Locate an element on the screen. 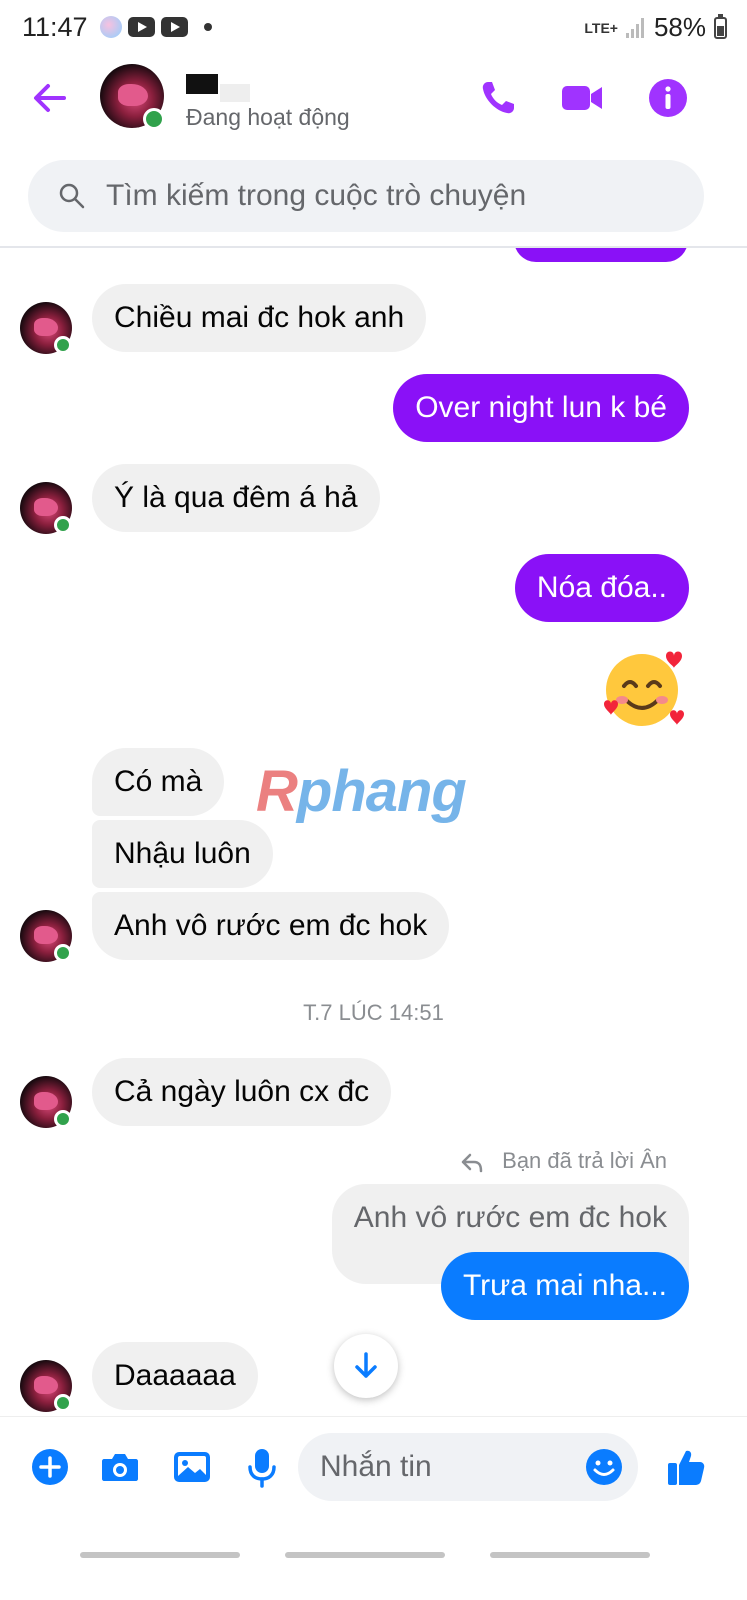 The image size is (747, 1600). scroll-to-bottom-button is located at coordinates (366, 1366).